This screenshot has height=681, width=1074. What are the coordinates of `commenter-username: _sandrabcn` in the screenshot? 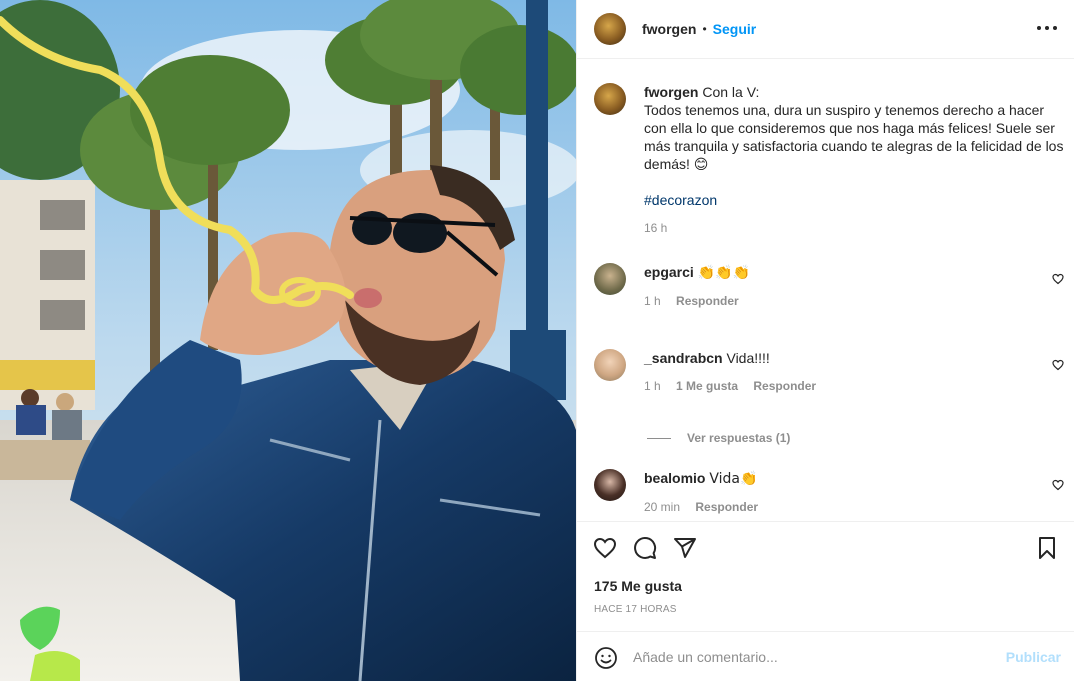 It's located at (683, 358).